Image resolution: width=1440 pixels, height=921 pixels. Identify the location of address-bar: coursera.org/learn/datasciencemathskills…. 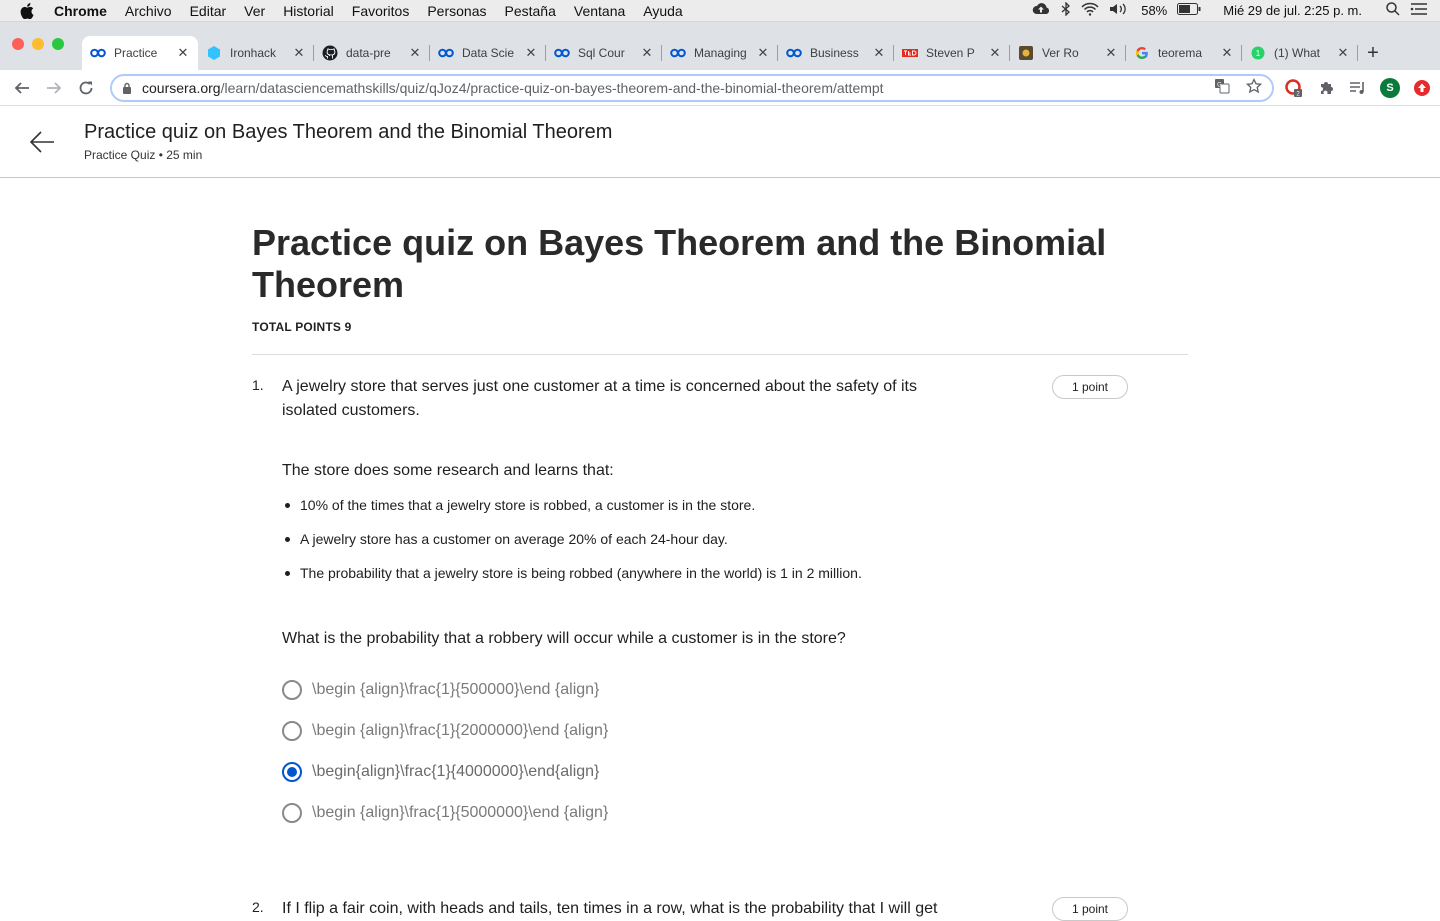
(692, 87).